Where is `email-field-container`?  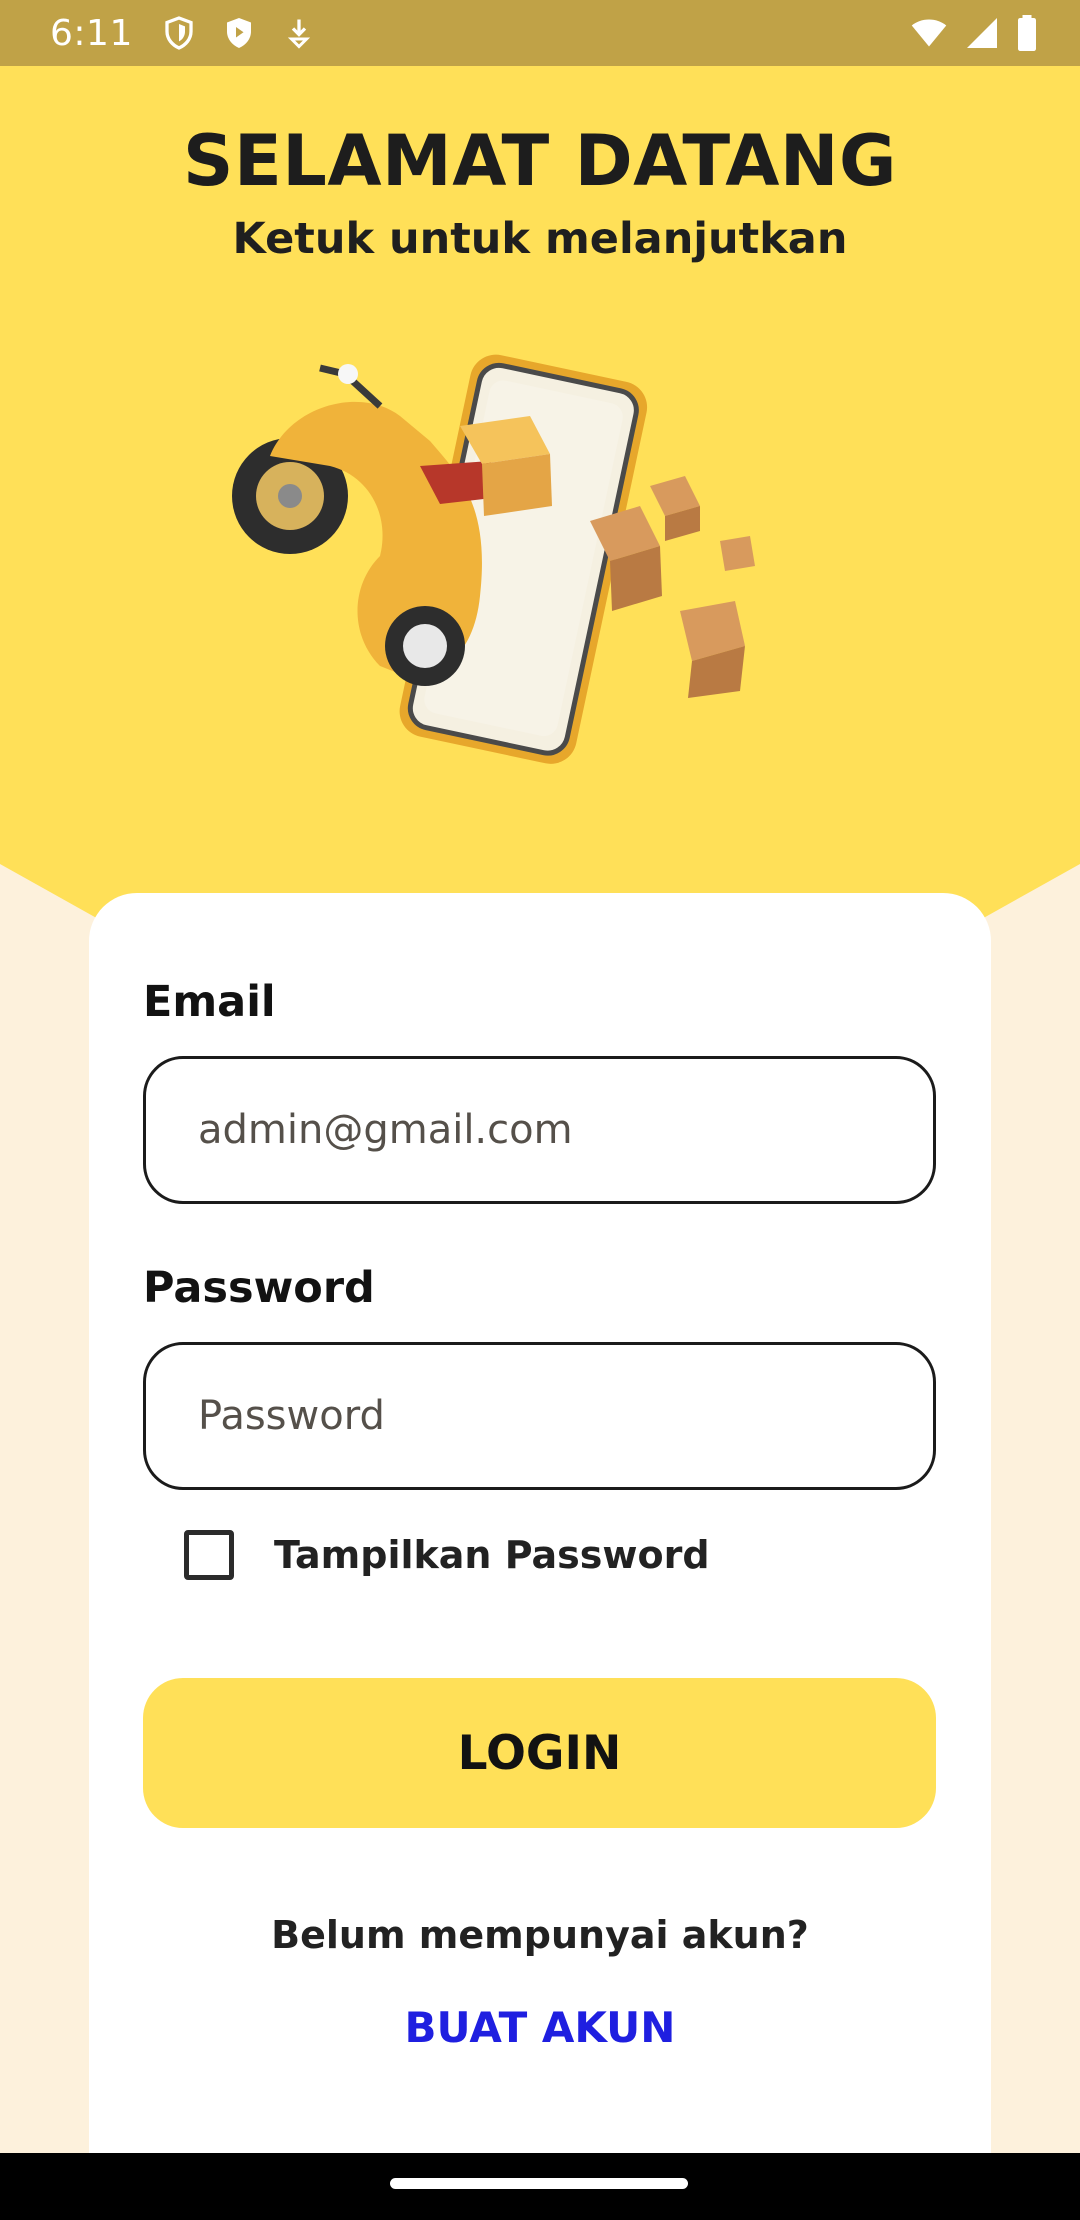 email-field-container is located at coordinates (539, 1130).